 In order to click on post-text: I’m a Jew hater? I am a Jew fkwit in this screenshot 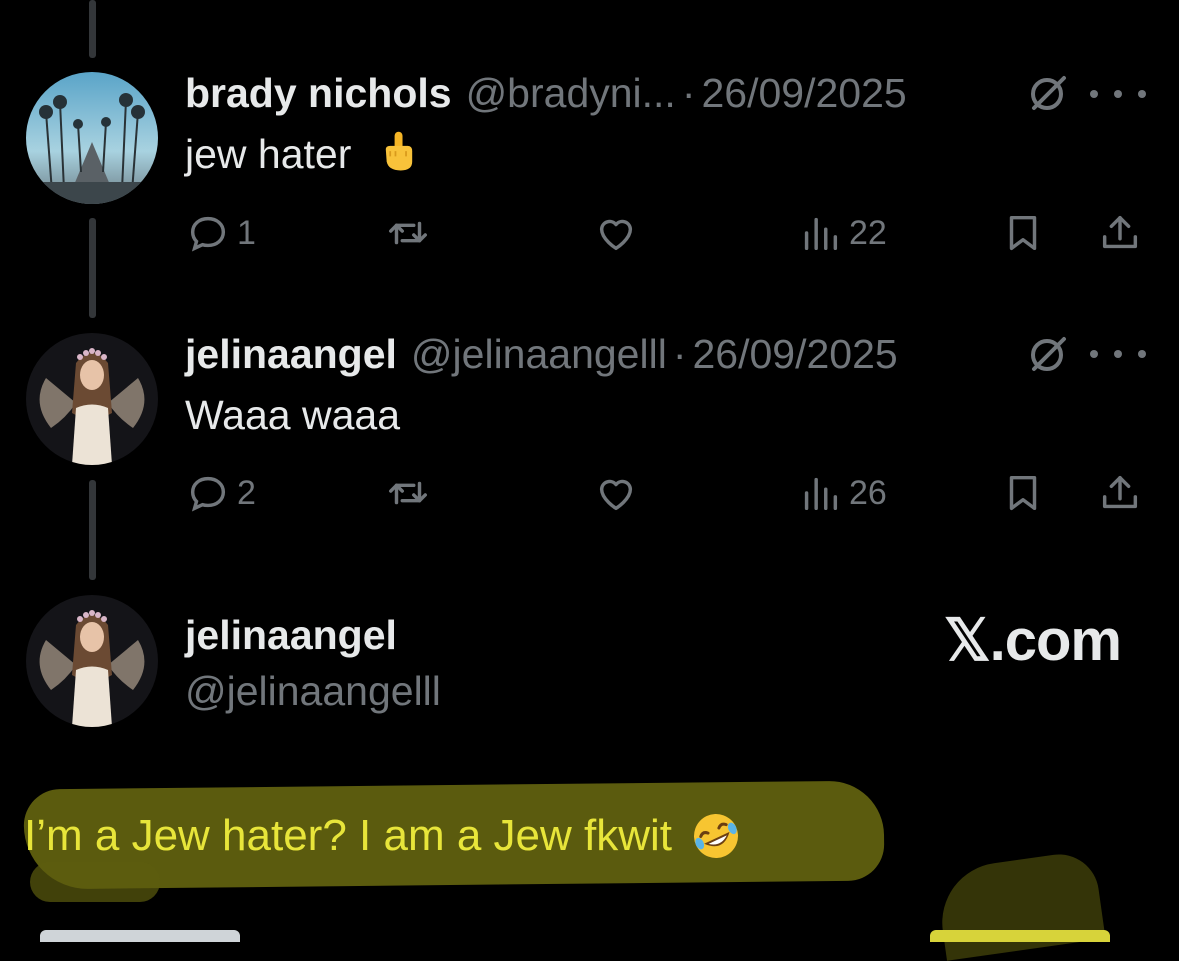, I will do `click(383, 836)`.